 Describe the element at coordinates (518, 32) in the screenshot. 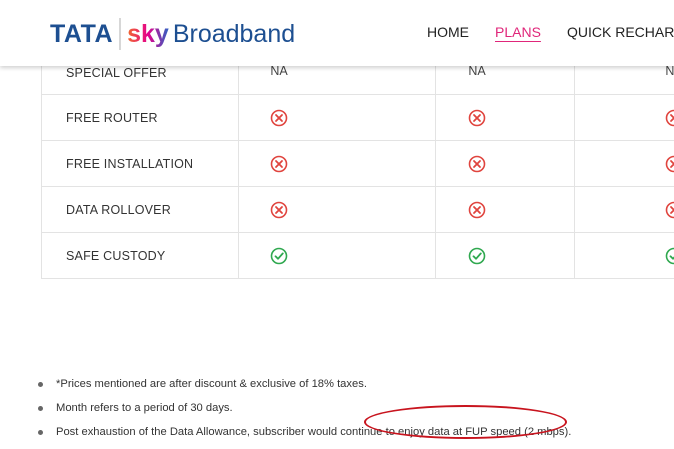

I see `nav-plans: PLANS` at that location.